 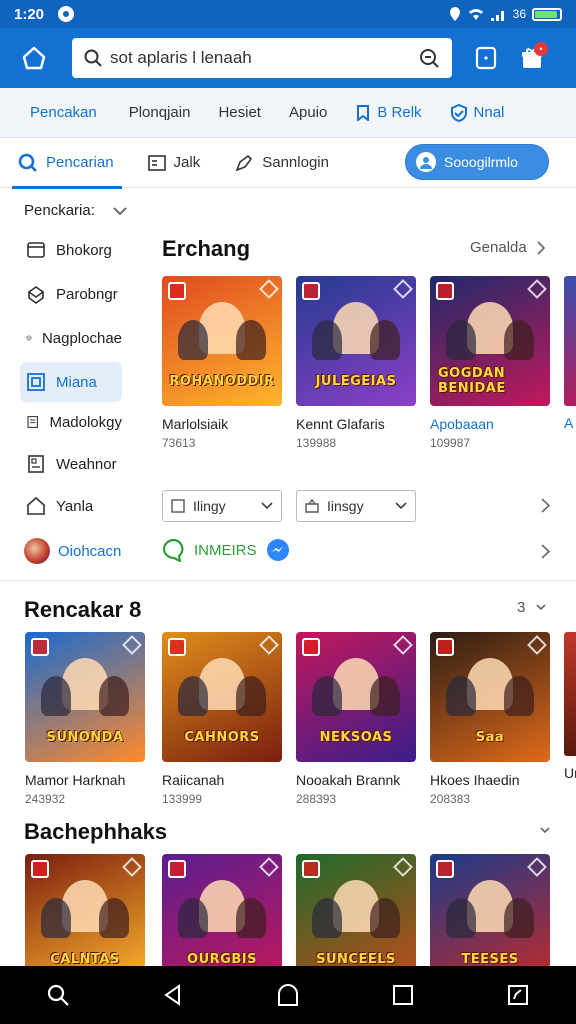 I want to click on tablet-icon, so click(x=486, y=58).